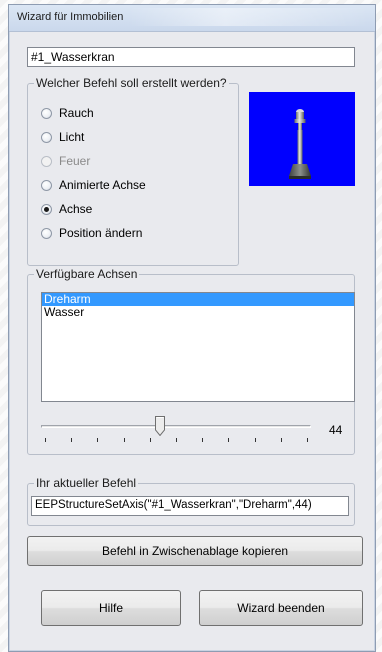 Image resolution: width=382 pixels, height=652 pixels. I want to click on radio-position-aendern-circle, so click(46, 233).